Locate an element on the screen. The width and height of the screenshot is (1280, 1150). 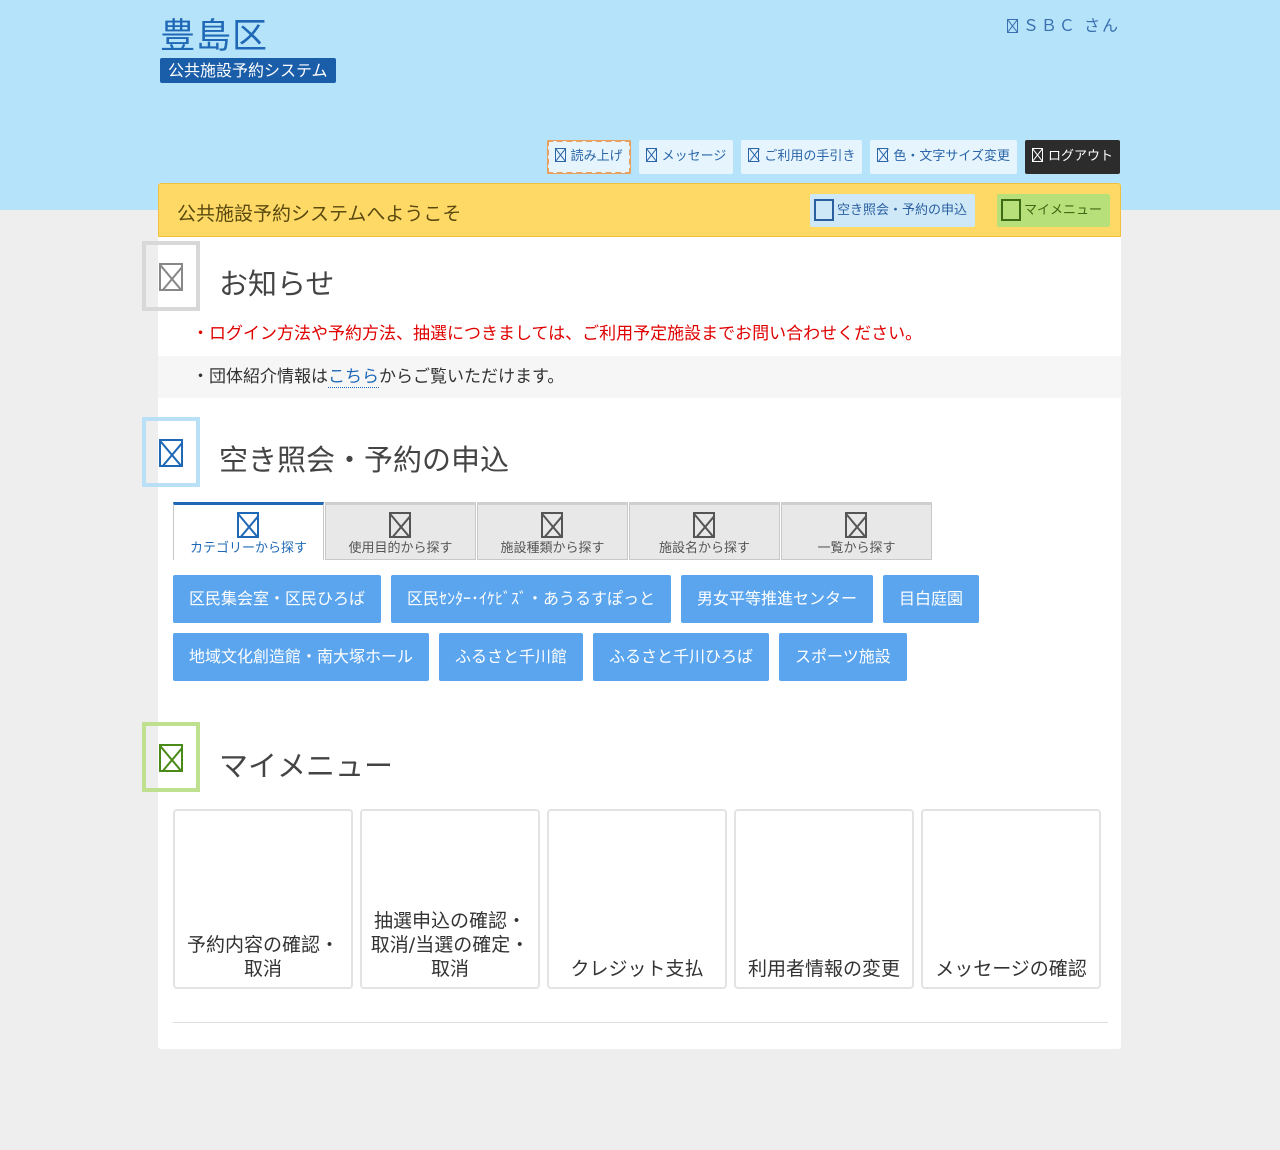
message-check-card: メッセージの確認 is located at coordinates (1011, 899).